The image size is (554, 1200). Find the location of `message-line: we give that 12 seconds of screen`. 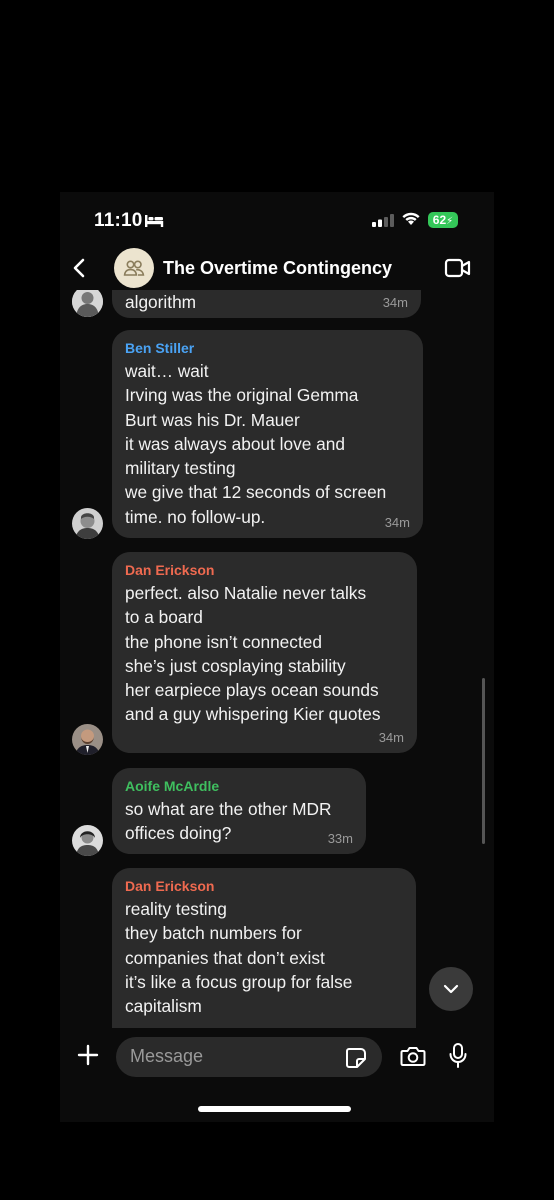

message-line: we give that 12 seconds of screen is located at coordinates (256, 492).